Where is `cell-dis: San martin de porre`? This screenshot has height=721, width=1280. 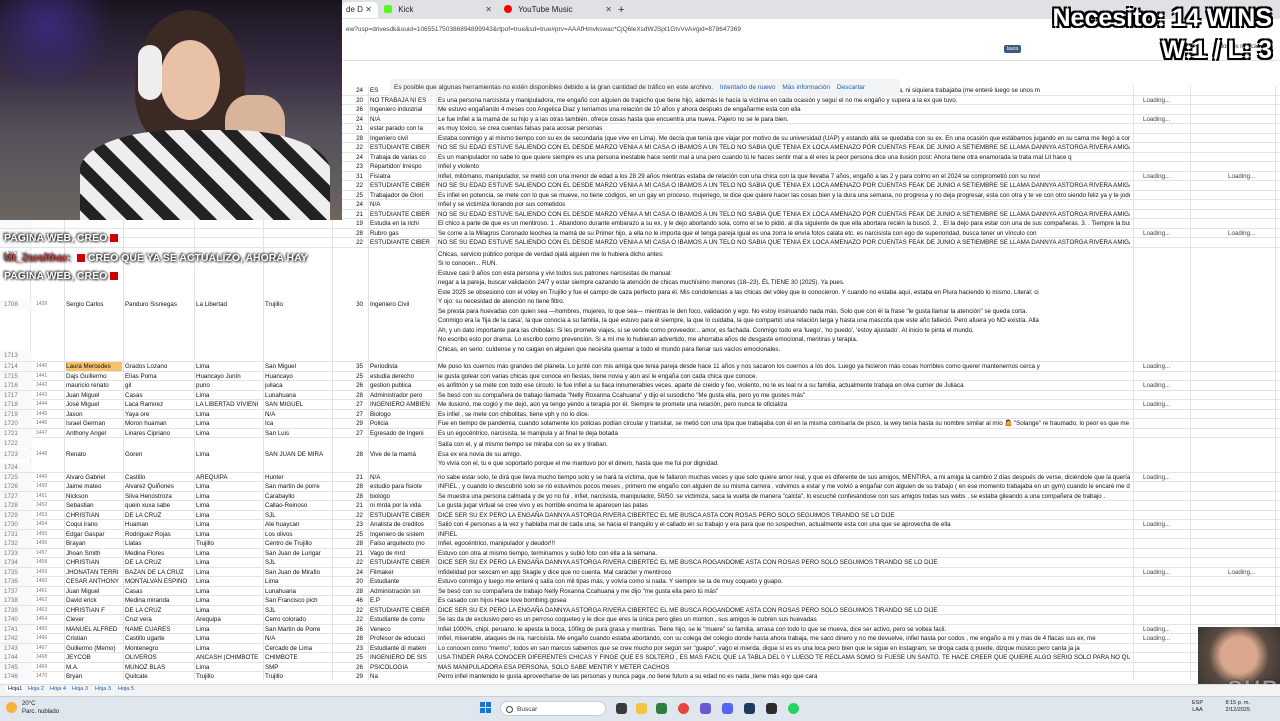
cell-dis: San martin de porre is located at coordinates (298, 486).